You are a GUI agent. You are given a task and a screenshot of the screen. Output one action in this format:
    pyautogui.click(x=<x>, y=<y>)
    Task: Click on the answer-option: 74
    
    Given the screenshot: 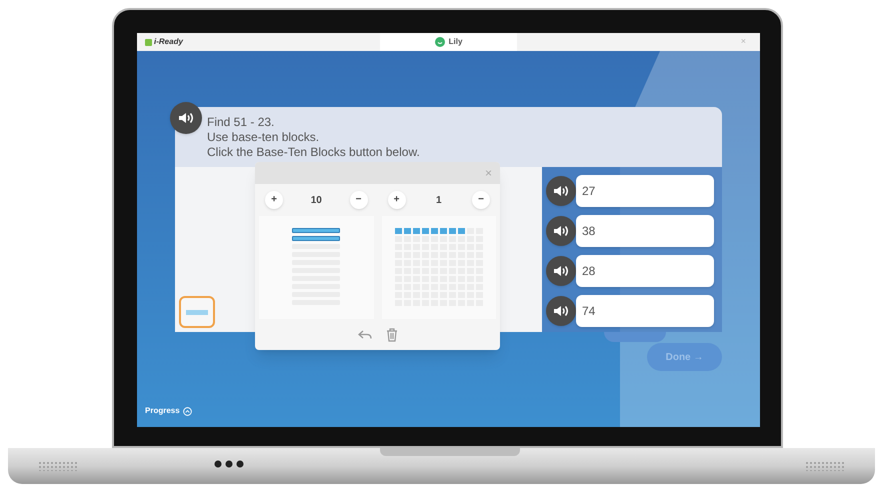 What is the action you would take?
    pyautogui.click(x=645, y=311)
    